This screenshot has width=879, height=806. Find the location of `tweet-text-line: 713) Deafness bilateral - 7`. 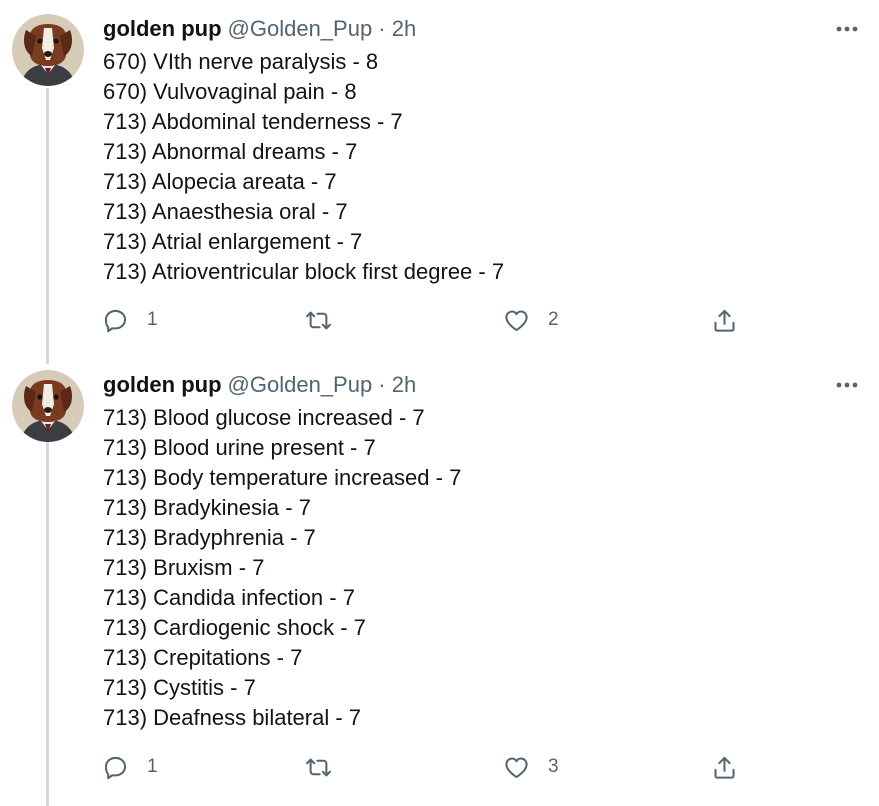

tweet-text-line: 713) Deafness bilateral - 7 is located at coordinates (232, 717).